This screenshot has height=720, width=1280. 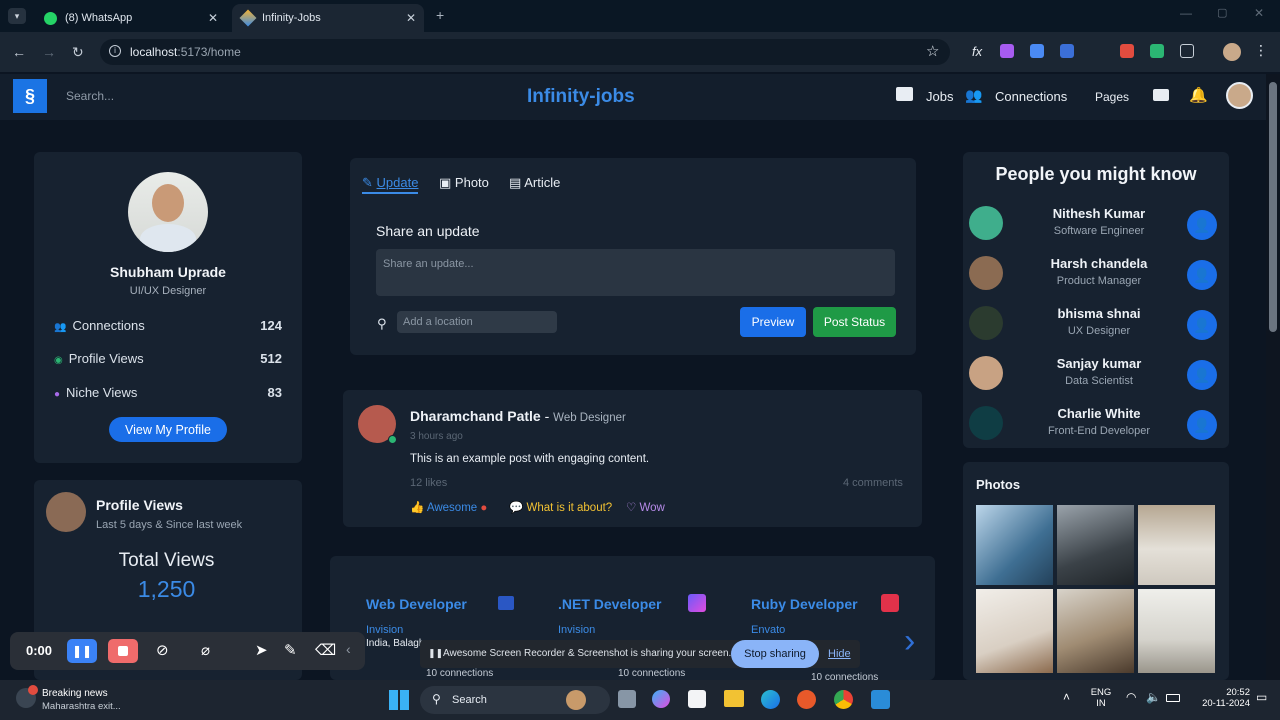 I want to click on chrome-icon, so click(x=843, y=699).